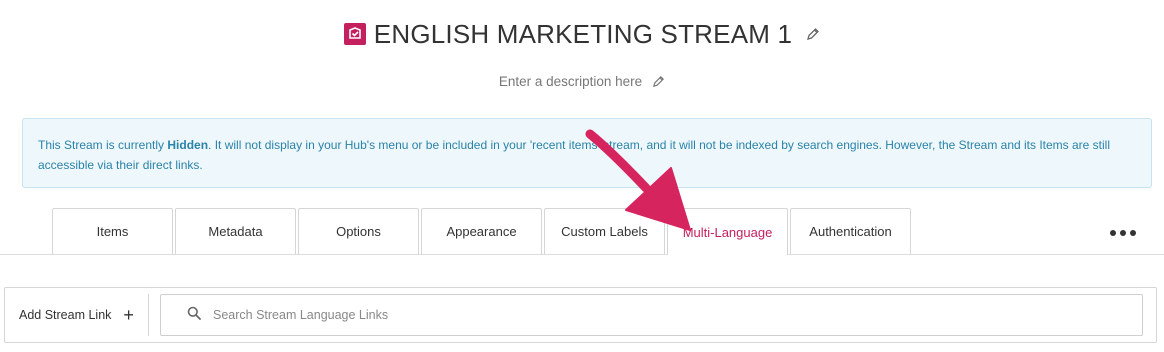  I want to click on search-box, so click(651, 315).